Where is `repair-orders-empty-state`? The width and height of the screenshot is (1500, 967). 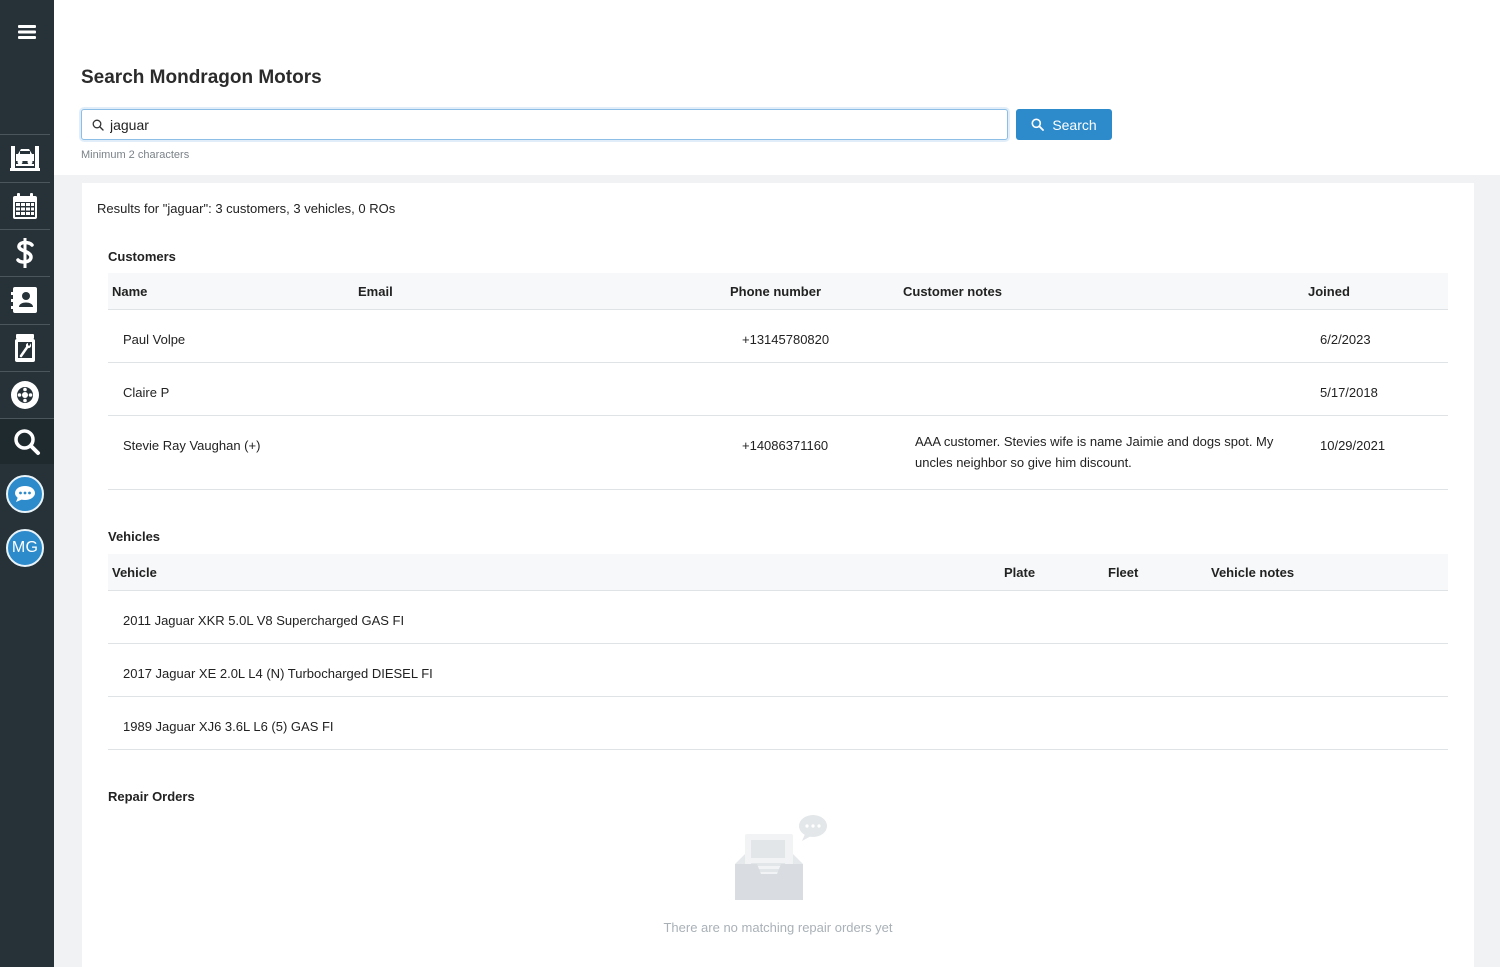 repair-orders-empty-state is located at coordinates (778, 860).